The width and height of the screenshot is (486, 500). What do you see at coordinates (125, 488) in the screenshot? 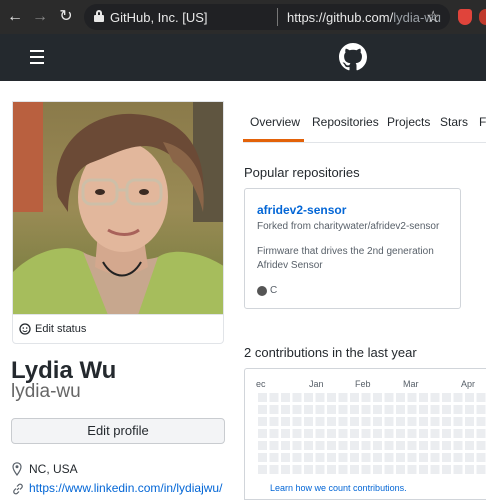
I see `website-link: https://www.linkedin.com/in/lydiajwu/` at bounding box center [125, 488].